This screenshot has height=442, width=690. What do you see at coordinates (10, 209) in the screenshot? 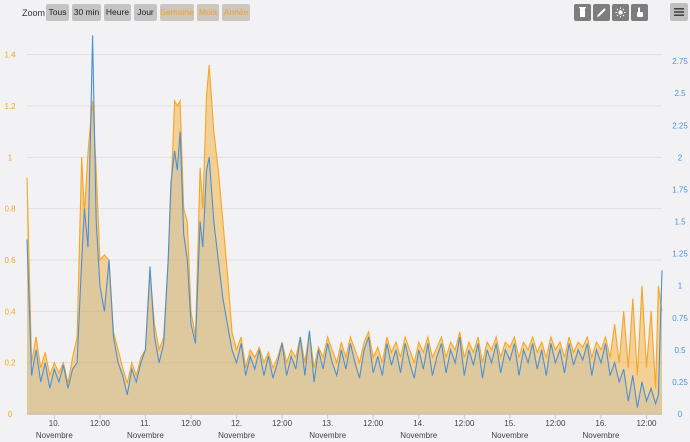
I see `left-tick-label: 0.8` at bounding box center [10, 209].